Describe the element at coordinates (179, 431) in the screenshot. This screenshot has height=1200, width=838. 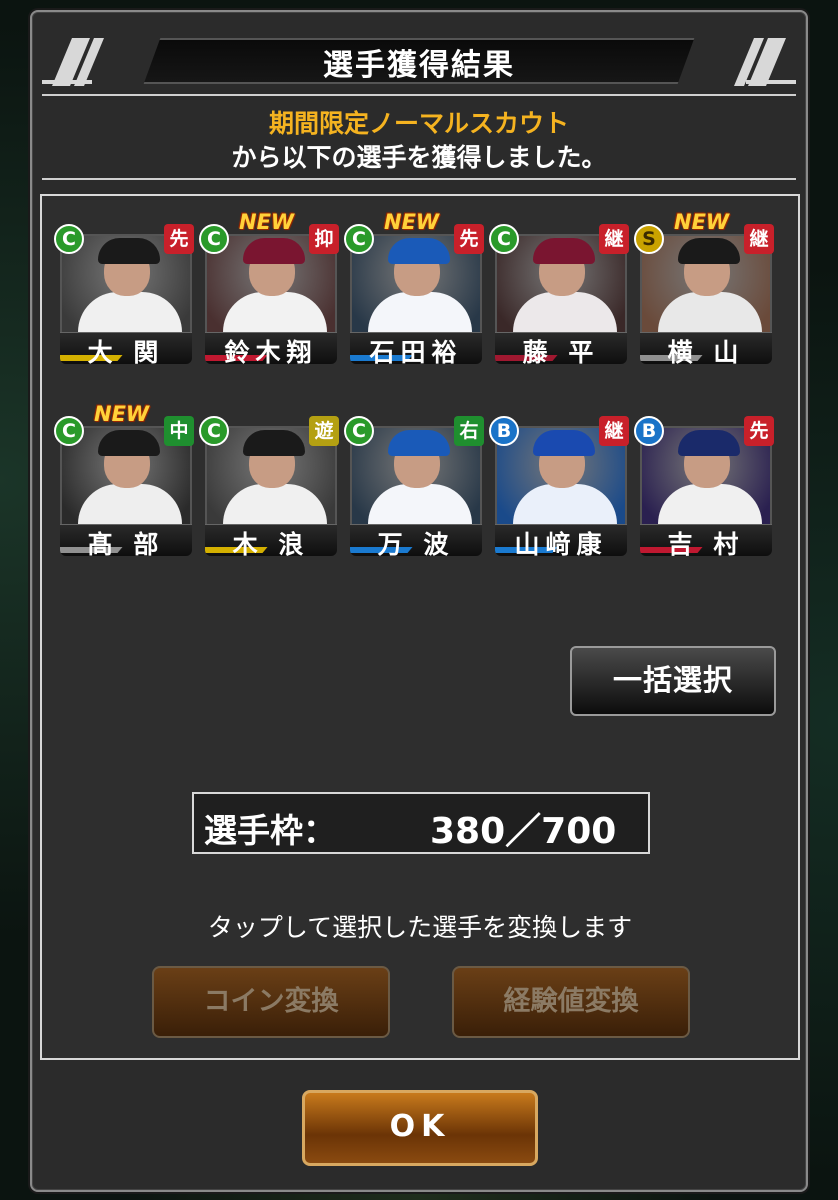
I see `position-badge: 中` at that location.